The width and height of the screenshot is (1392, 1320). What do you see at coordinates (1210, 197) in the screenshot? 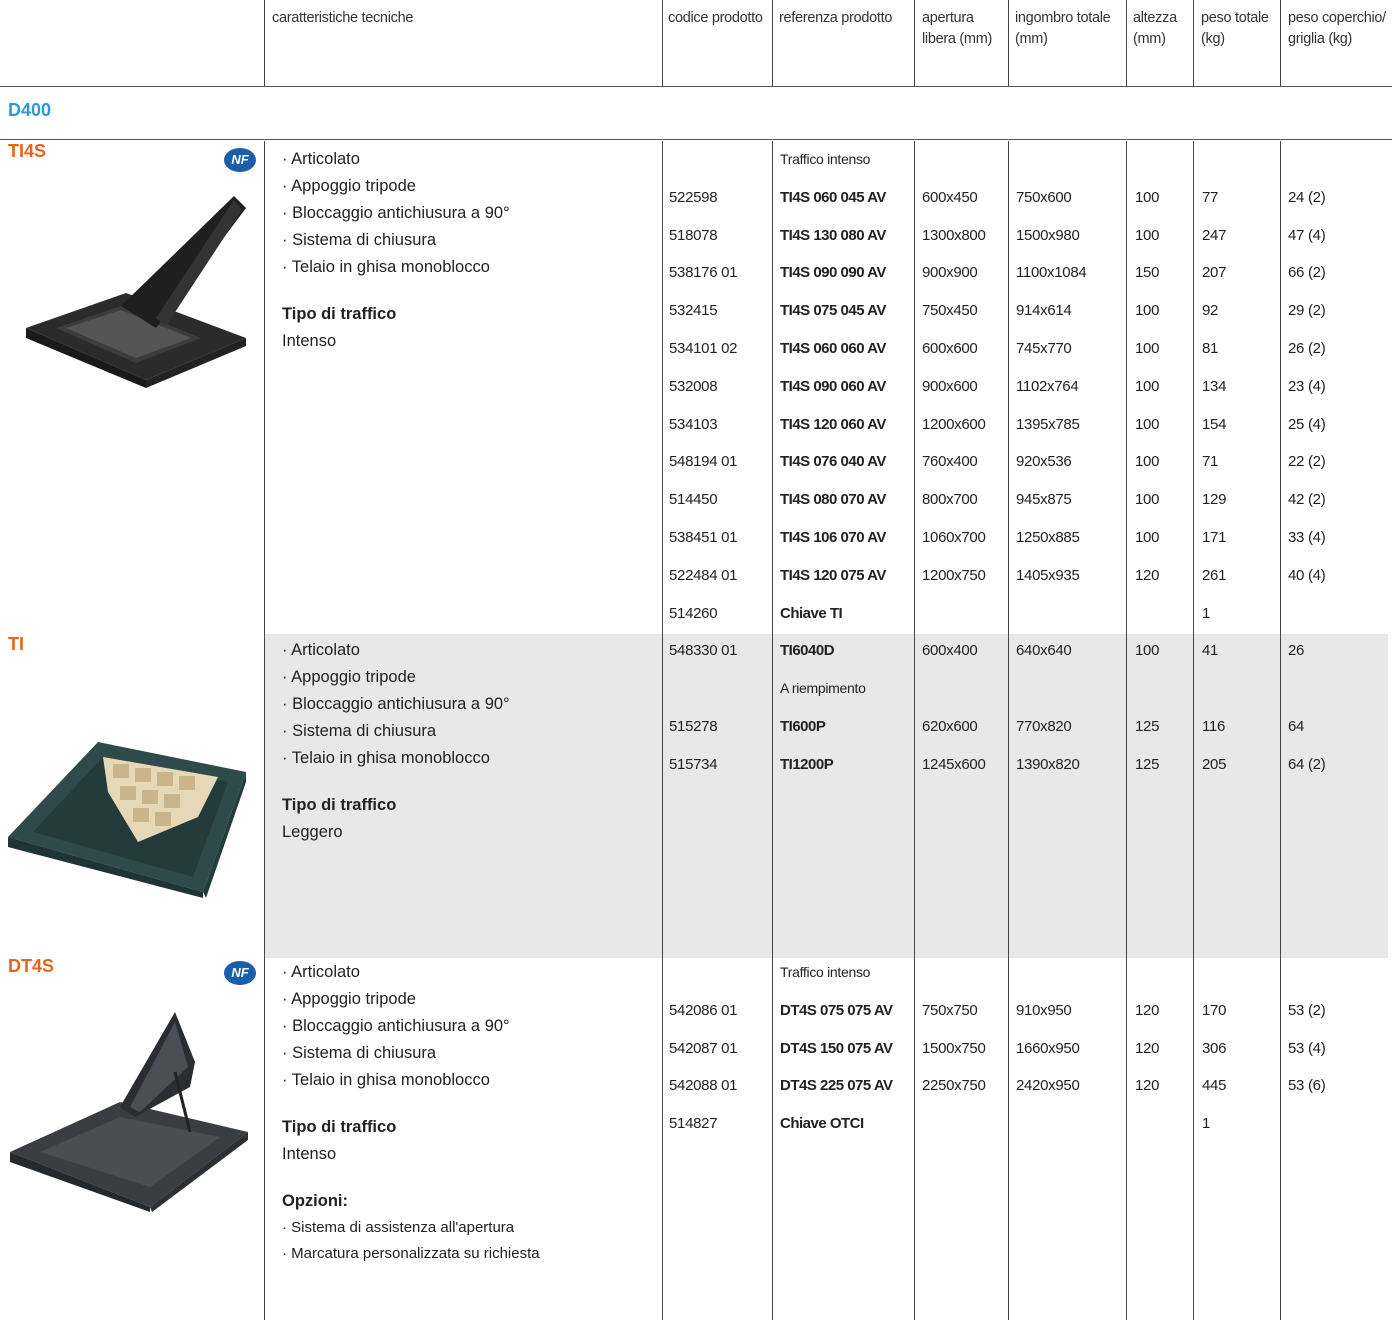
I see `cell-weight: 77` at bounding box center [1210, 197].